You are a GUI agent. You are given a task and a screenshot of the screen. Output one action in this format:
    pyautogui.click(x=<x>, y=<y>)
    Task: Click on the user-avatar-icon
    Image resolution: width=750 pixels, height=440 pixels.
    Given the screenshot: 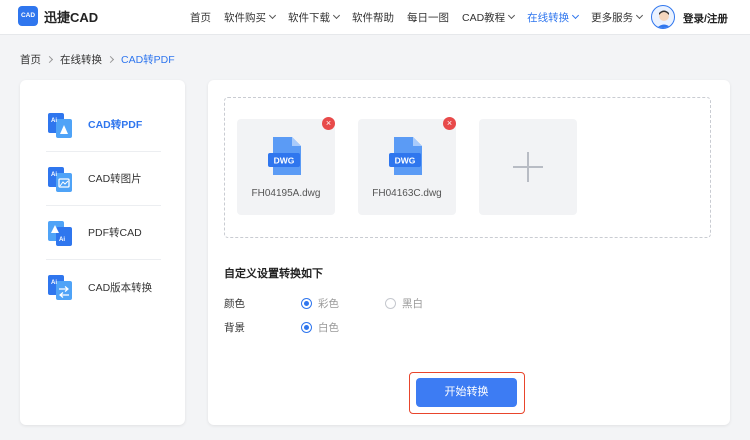 What is the action you would take?
    pyautogui.click(x=664, y=19)
    